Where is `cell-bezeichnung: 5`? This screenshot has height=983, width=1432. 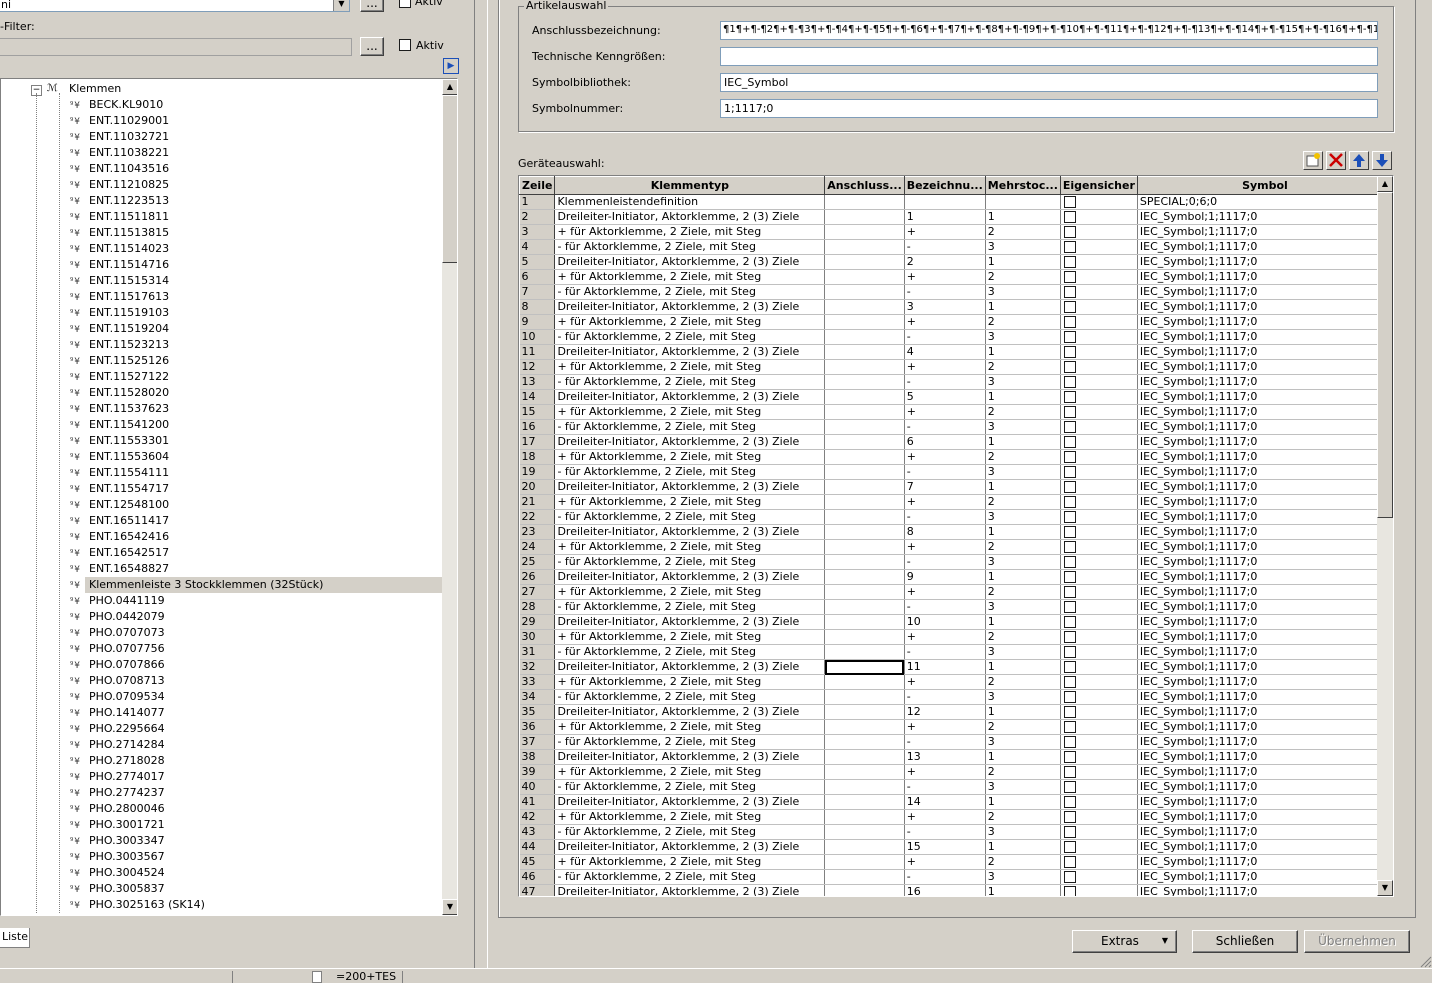 cell-bezeichnung: 5 is located at coordinates (945, 397).